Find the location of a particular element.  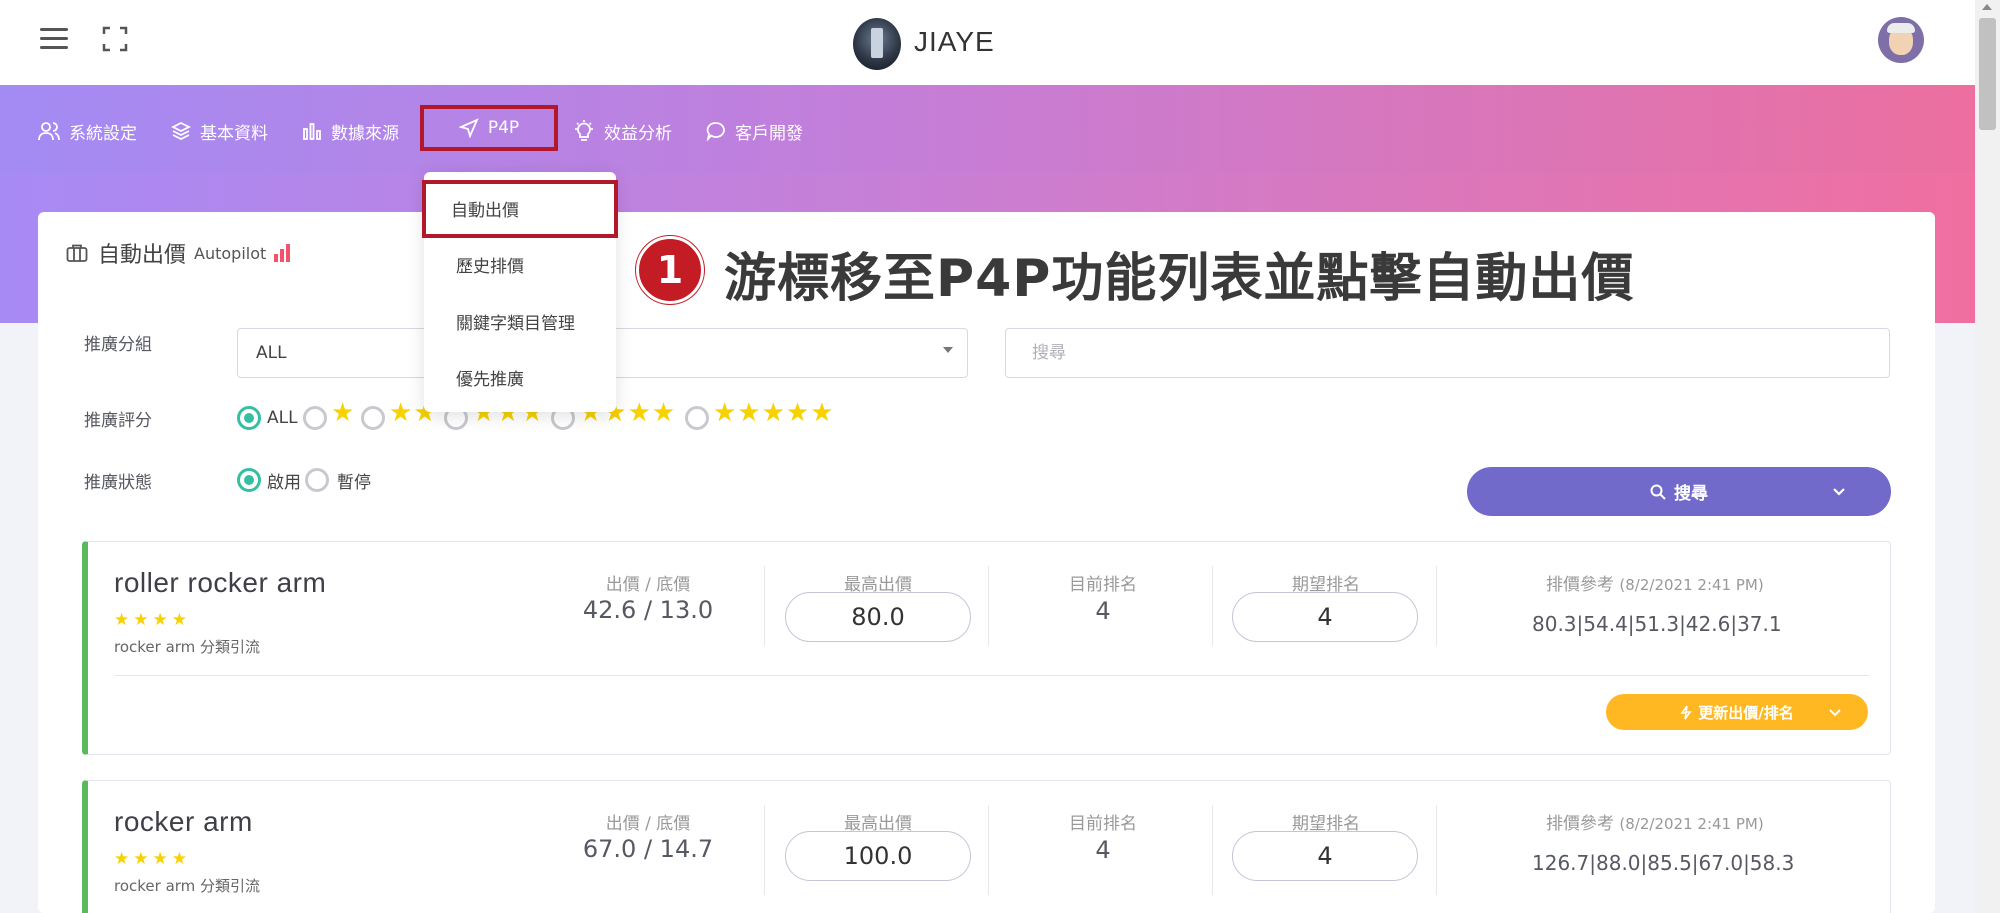

row-name: roller rocker arm is located at coordinates (220, 582).